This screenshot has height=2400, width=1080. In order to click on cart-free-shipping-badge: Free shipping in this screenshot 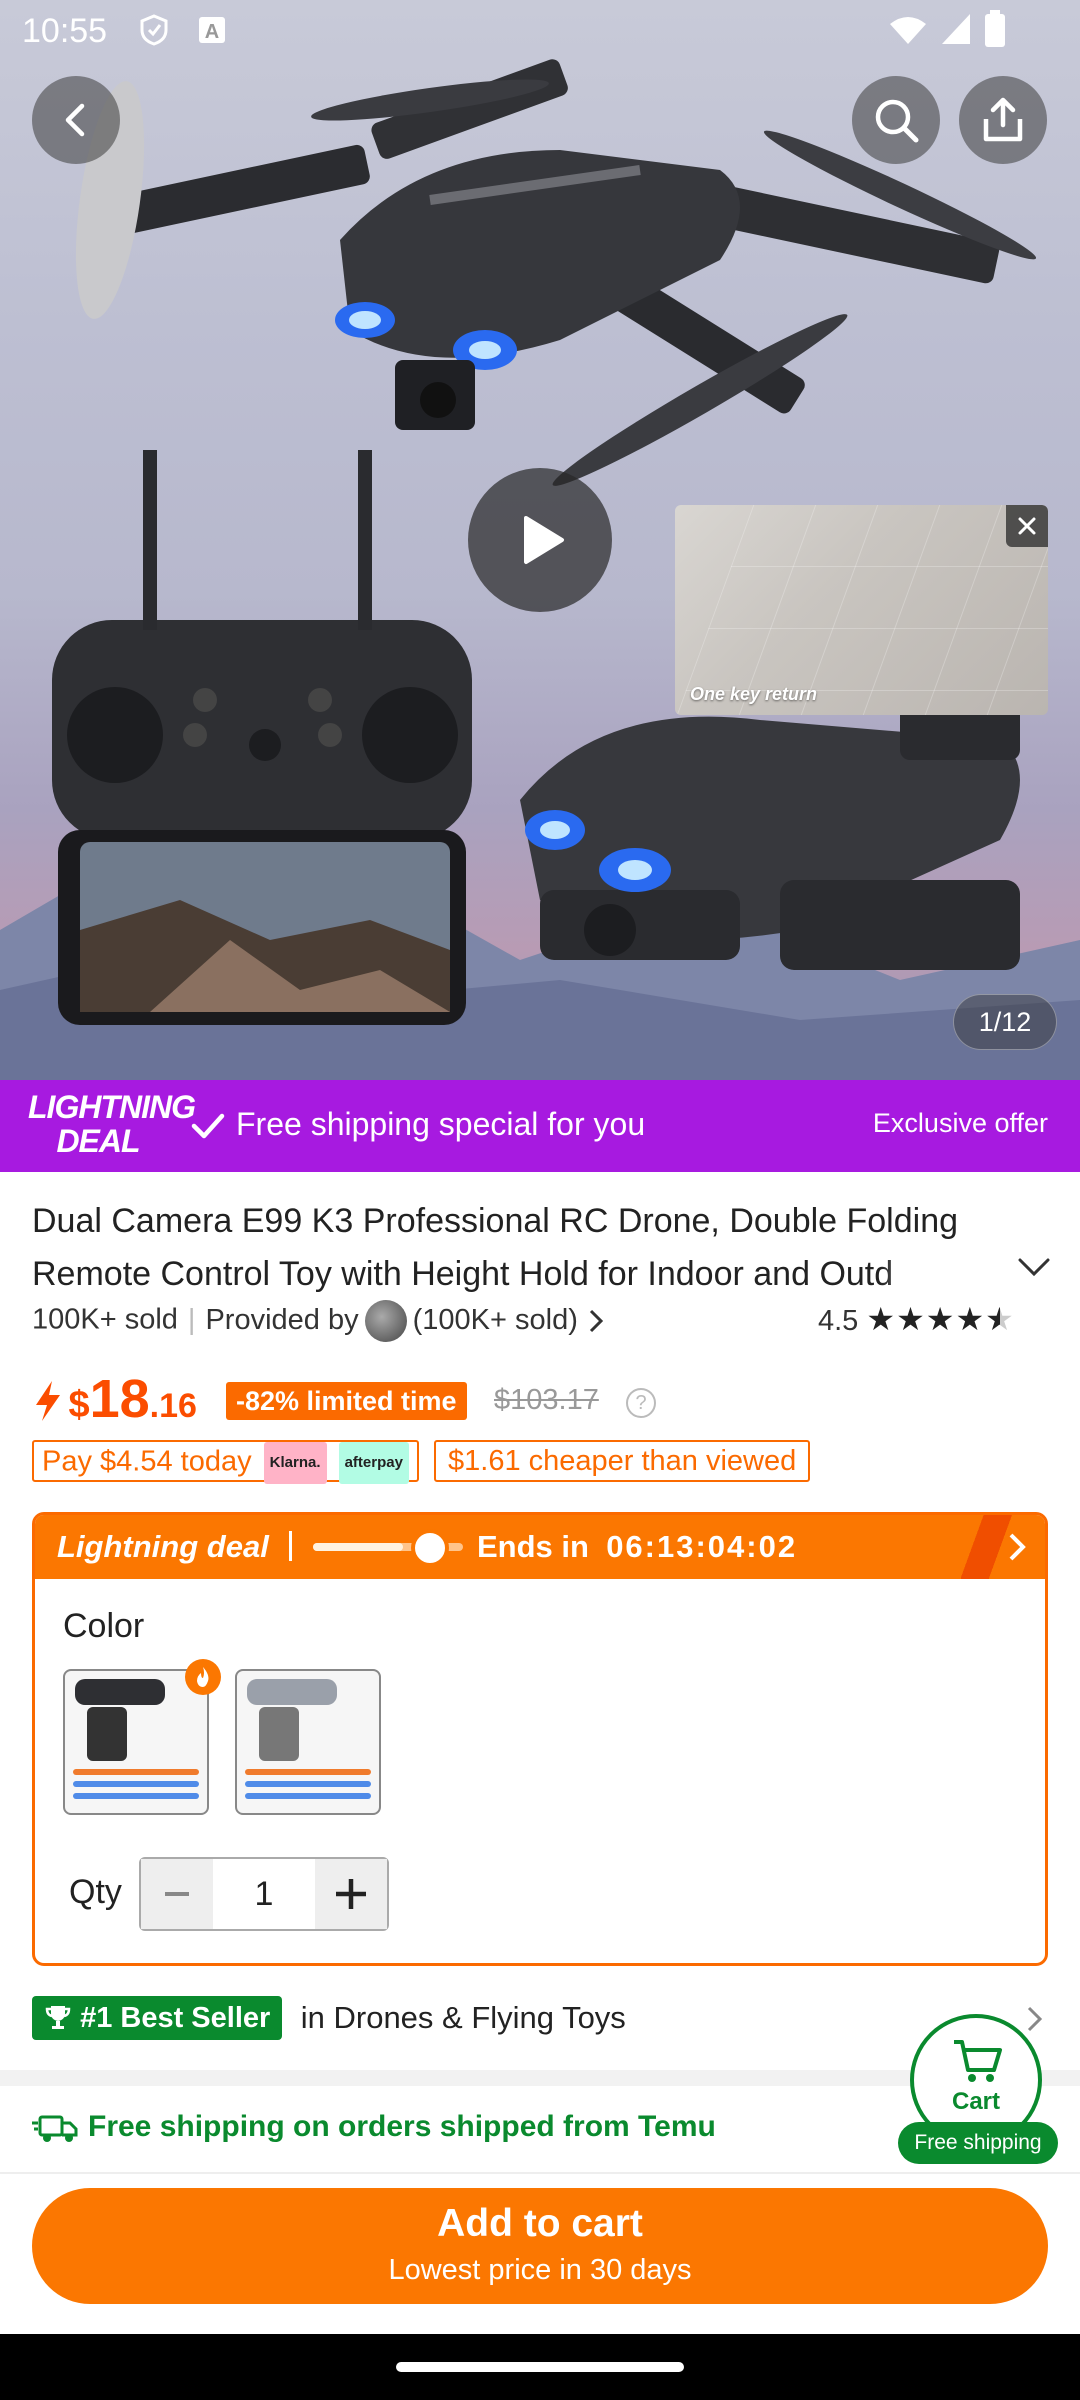, I will do `click(978, 2143)`.